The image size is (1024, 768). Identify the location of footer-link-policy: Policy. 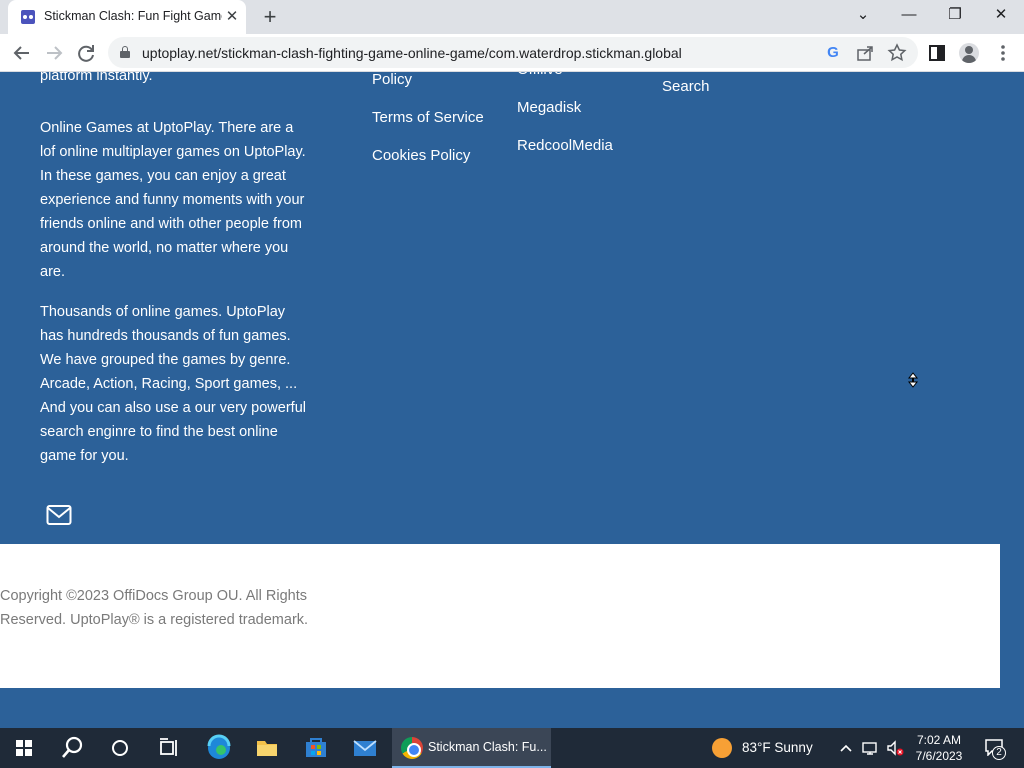
(392, 81).